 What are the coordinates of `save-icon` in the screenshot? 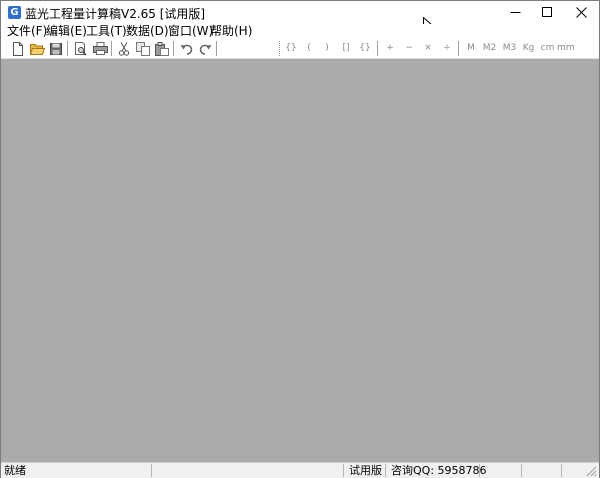 It's located at (56, 48).